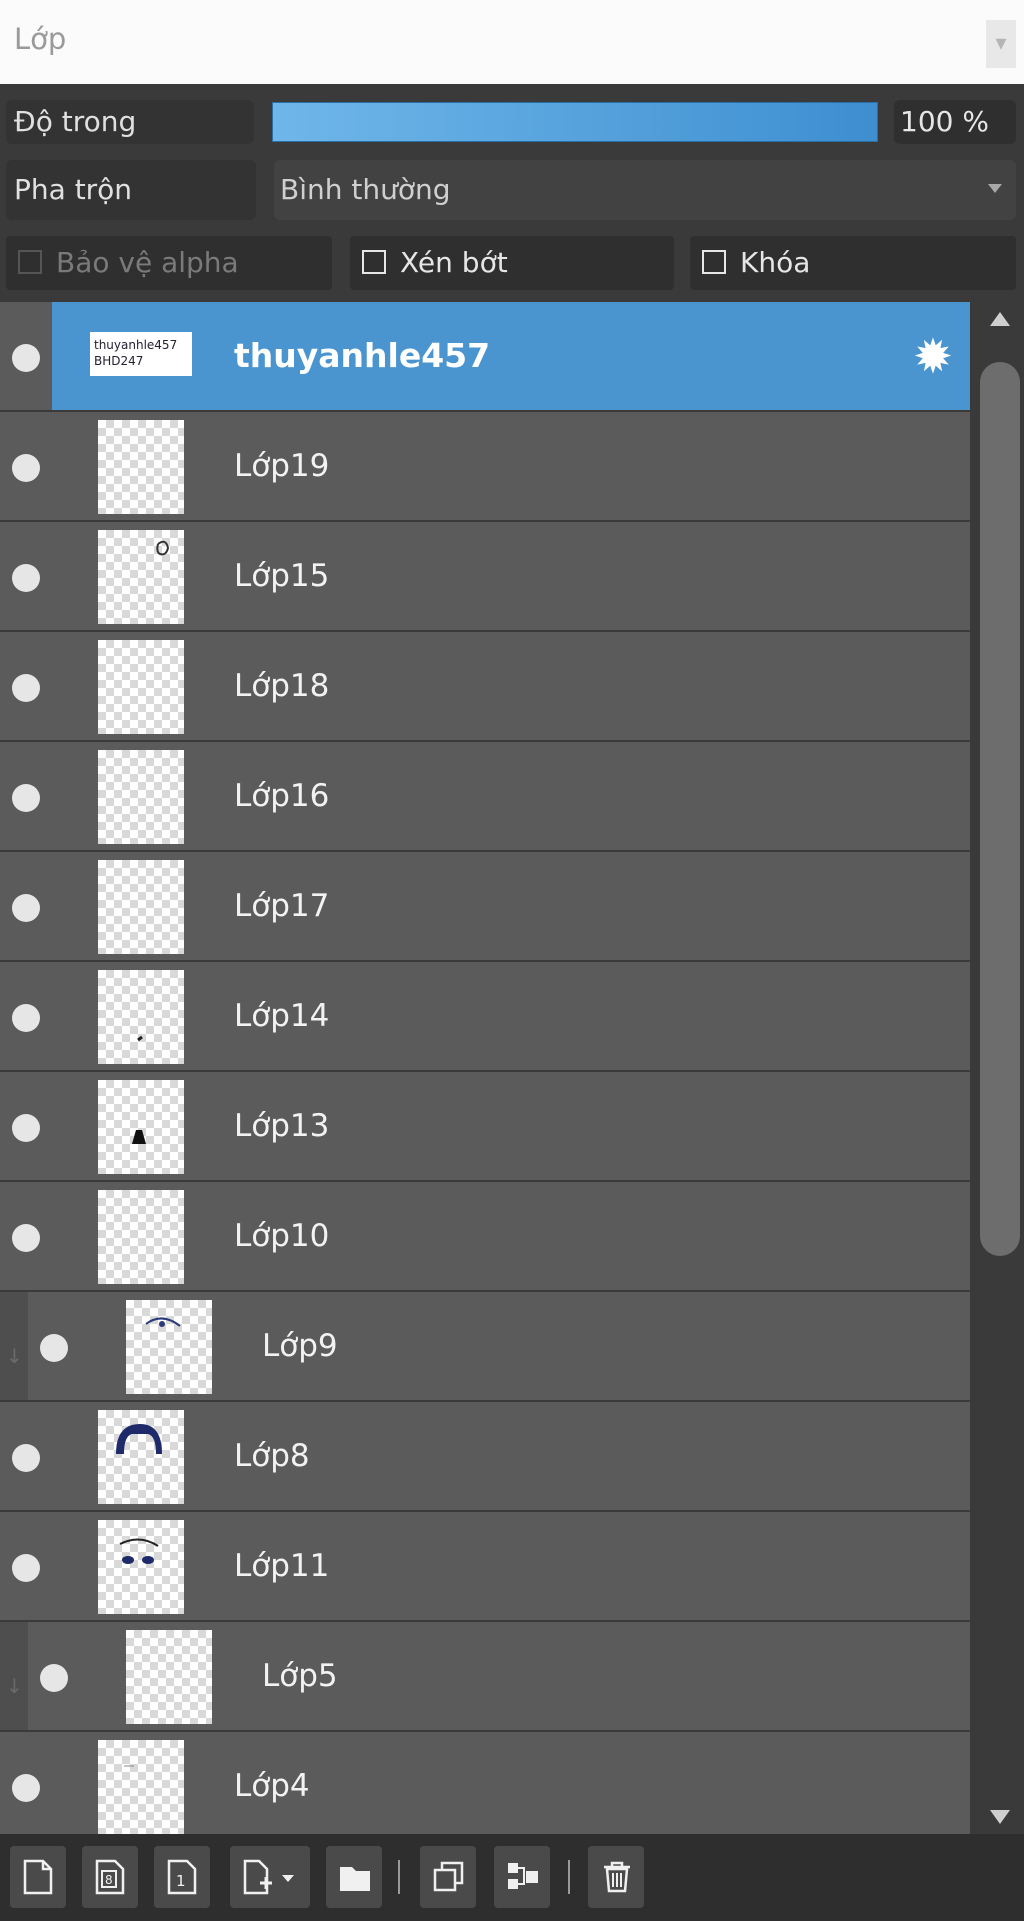 This screenshot has width=1024, height=1921. I want to click on layer-row: Lớp10, so click(485, 1237).